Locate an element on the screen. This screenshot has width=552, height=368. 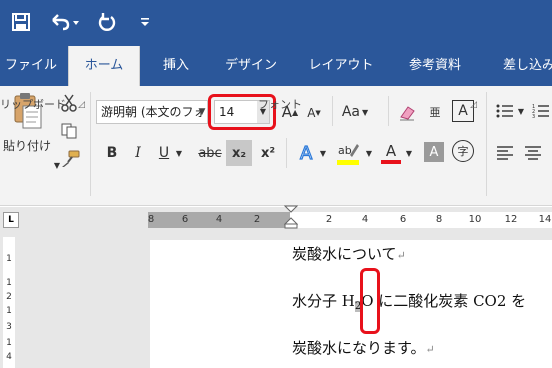
tab-layout: レイアウト is located at coordinates (341, 66).